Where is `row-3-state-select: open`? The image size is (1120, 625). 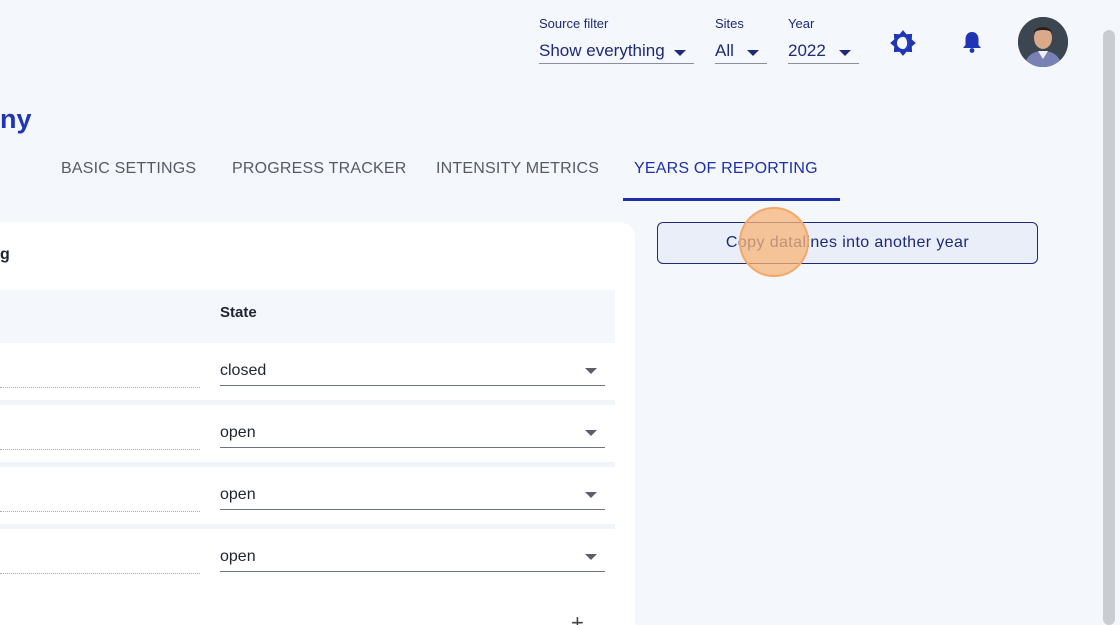 row-3-state-select: open is located at coordinates (412, 495).